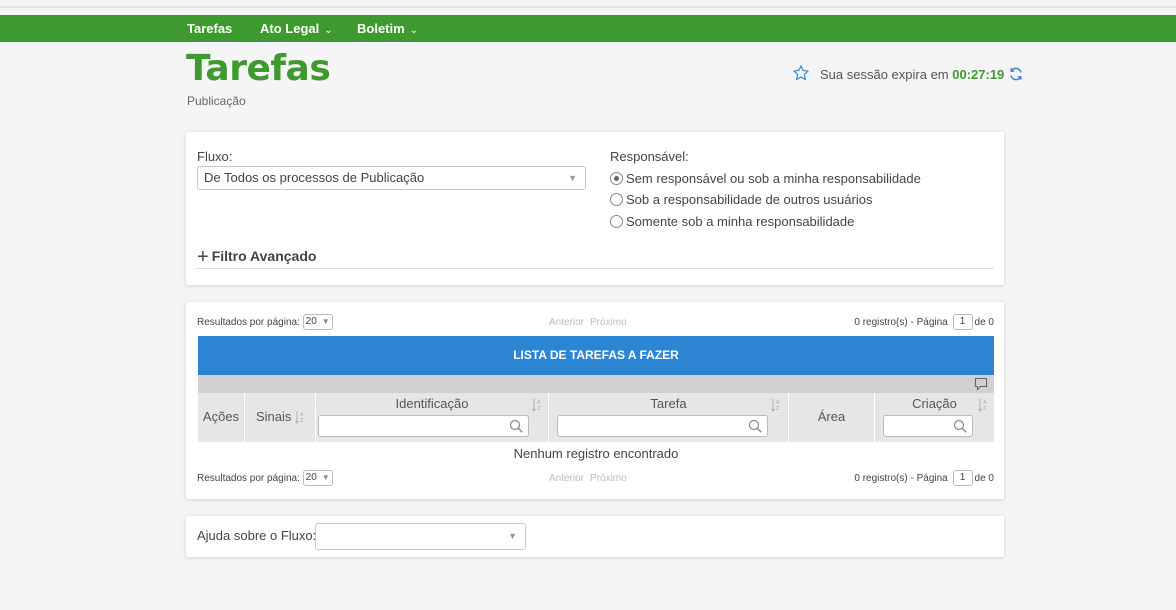  Describe the element at coordinates (216, 101) in the screenshot. I see `page-subtitle: Publicação` at that location.